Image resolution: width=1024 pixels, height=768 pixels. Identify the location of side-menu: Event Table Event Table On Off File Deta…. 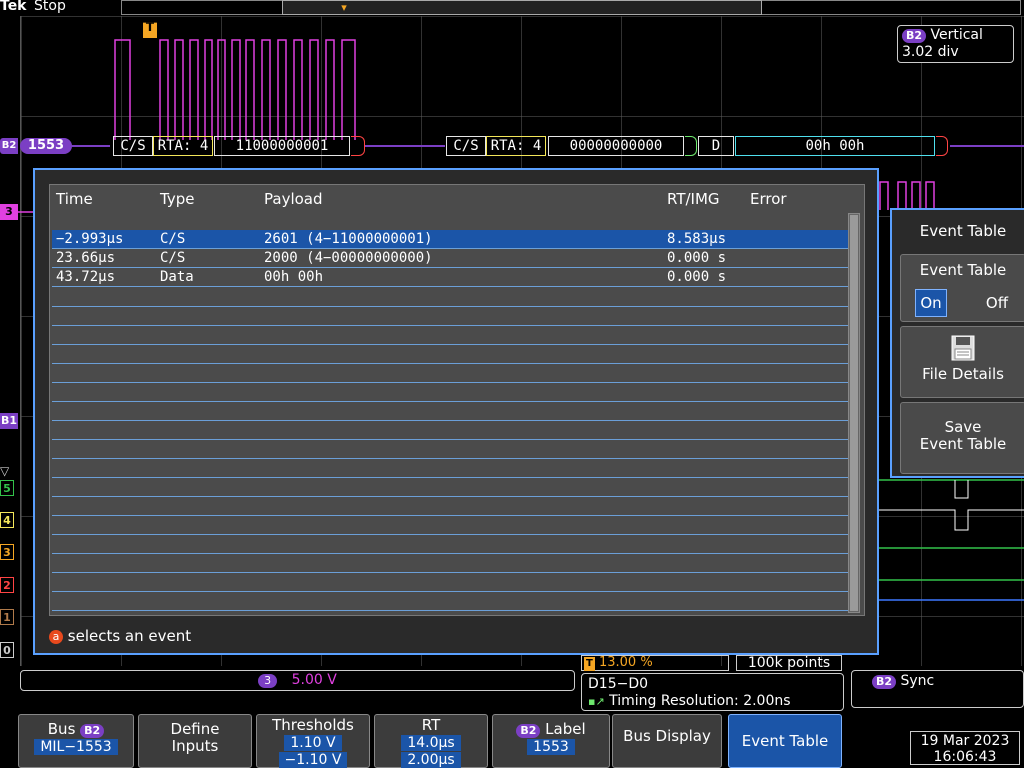
(957, 343).